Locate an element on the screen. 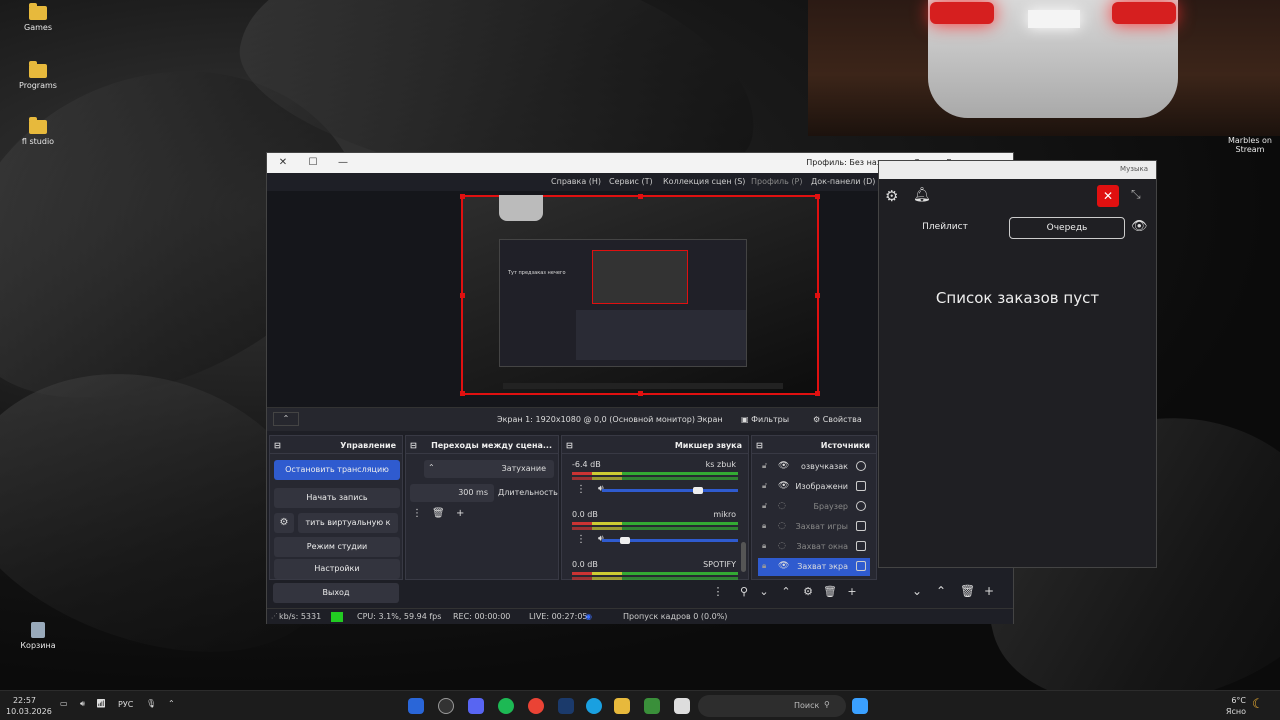 This screenshot has width=1280, height=720. desktop-icon-recycle-bin: Корзина is located at coordinates (38, 636).